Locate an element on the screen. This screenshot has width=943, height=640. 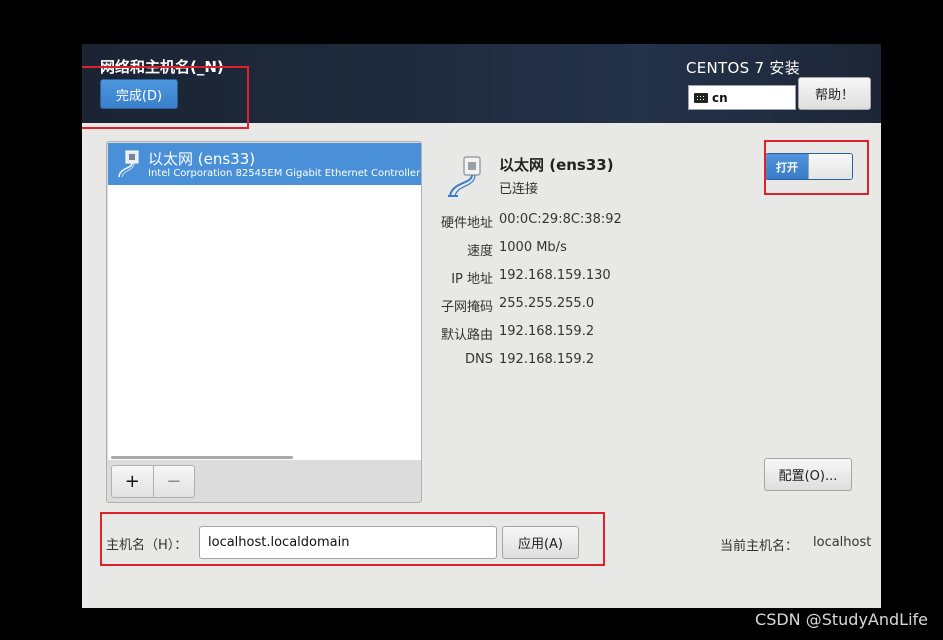
horizontal-scrollbar is located at coordinates (202, 457).